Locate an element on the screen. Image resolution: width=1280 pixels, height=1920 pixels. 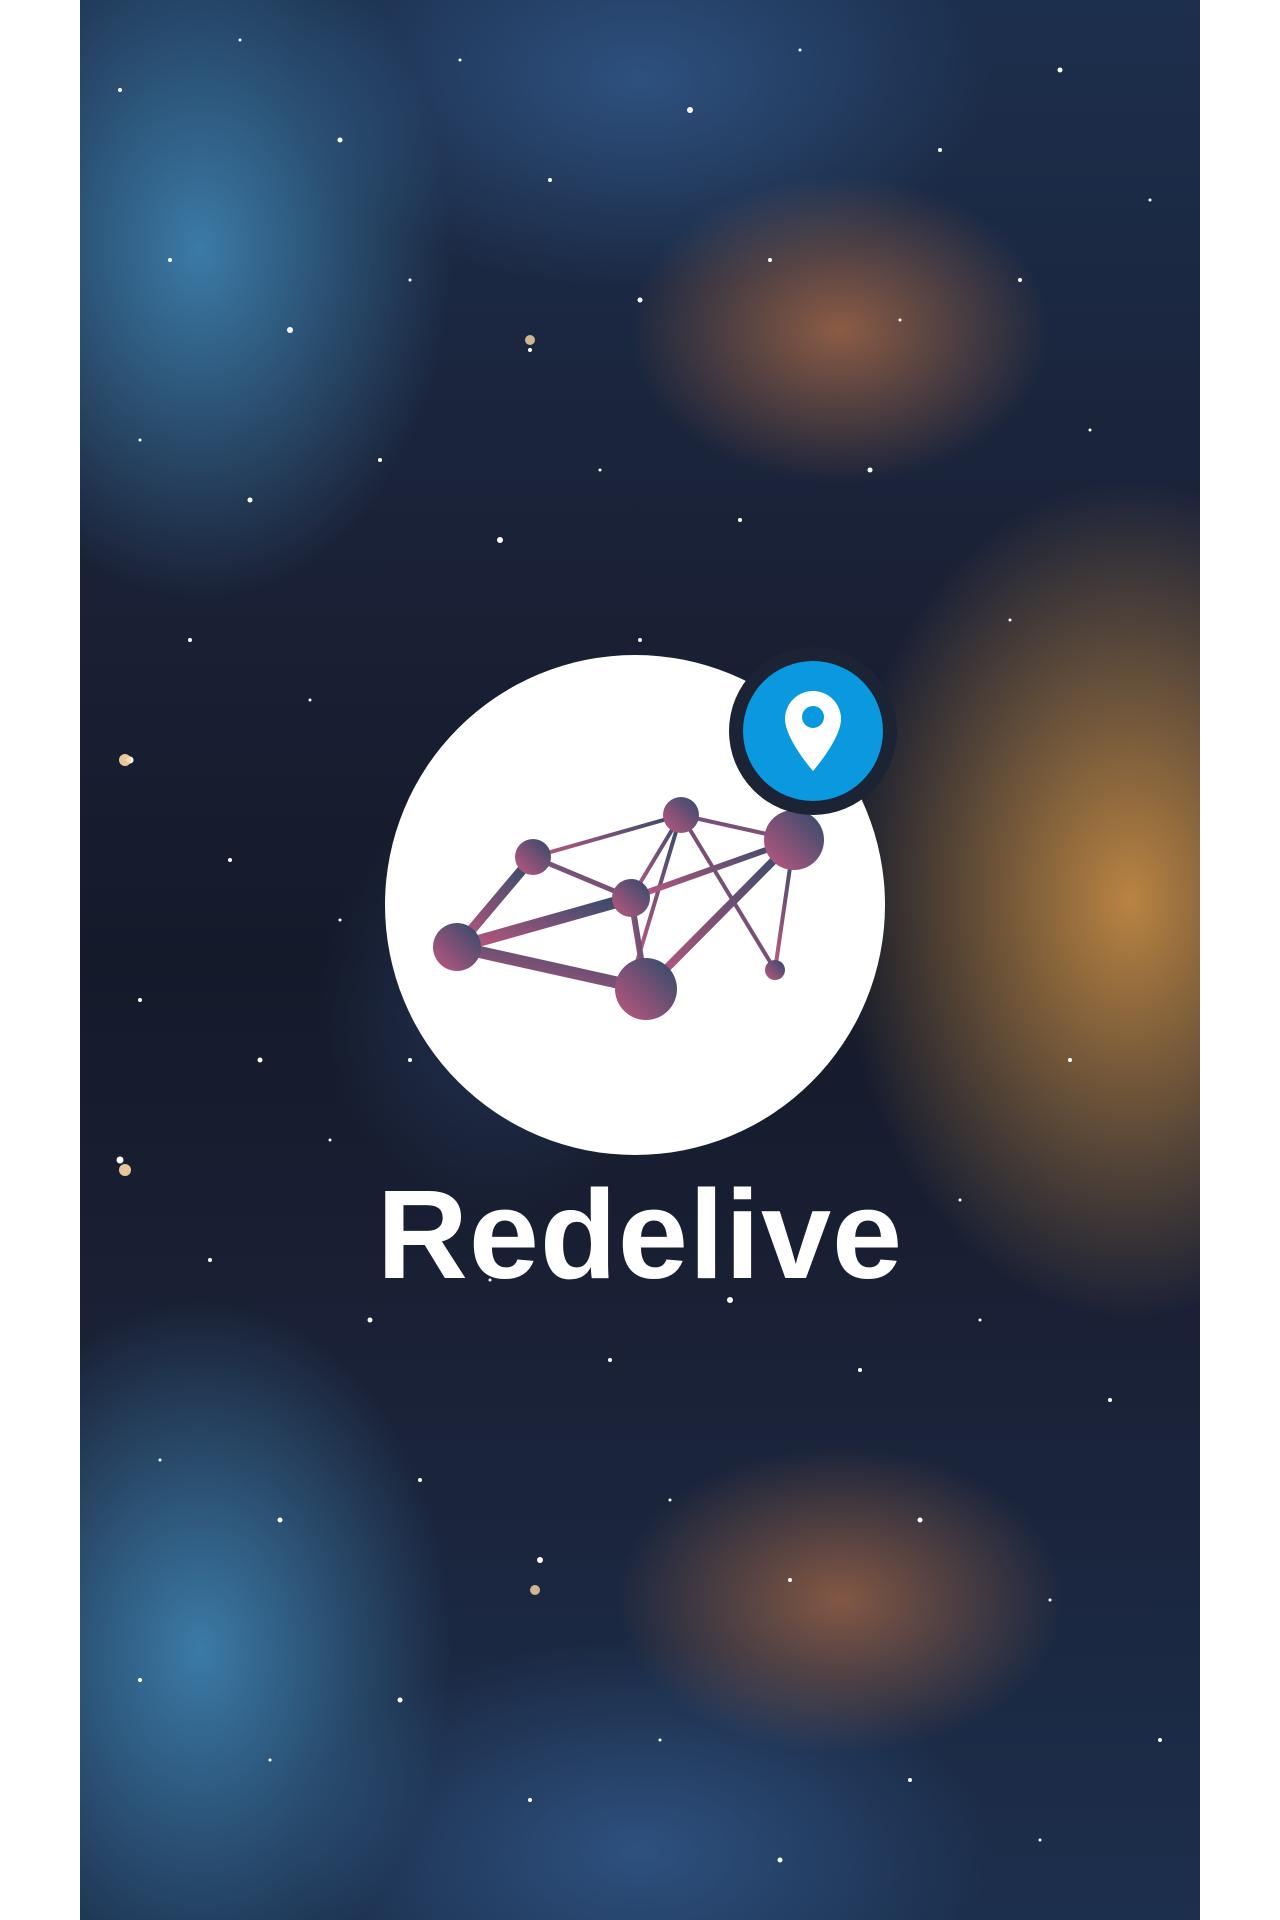
app-title: Redelive is located at coordinates (640, 1234).